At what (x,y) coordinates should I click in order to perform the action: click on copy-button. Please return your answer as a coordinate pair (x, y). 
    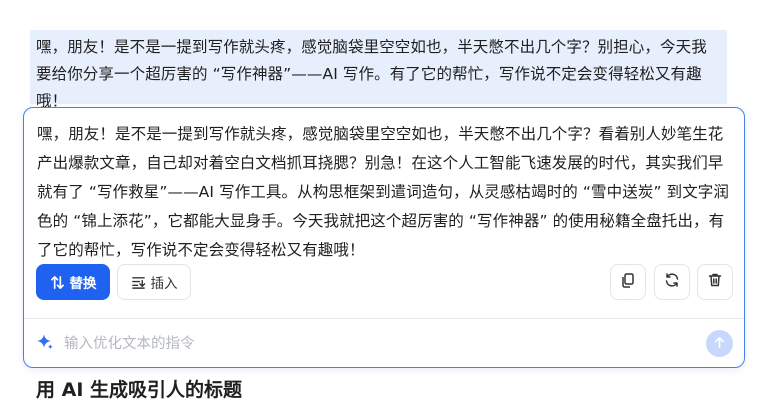
    Looking at the image, I should click on (628, 282).